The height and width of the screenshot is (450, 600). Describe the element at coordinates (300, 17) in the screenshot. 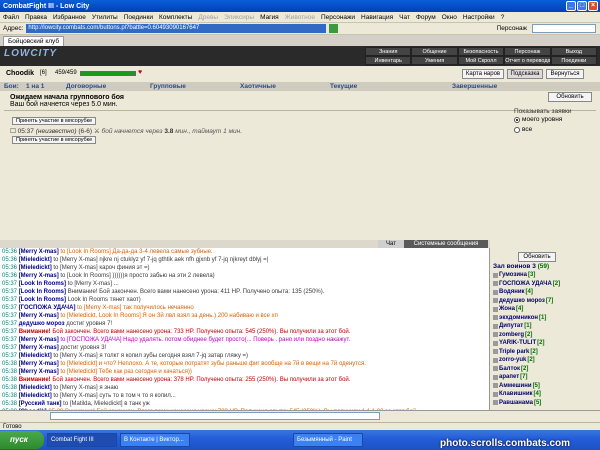

I see `menu-item: Животное` at that location.